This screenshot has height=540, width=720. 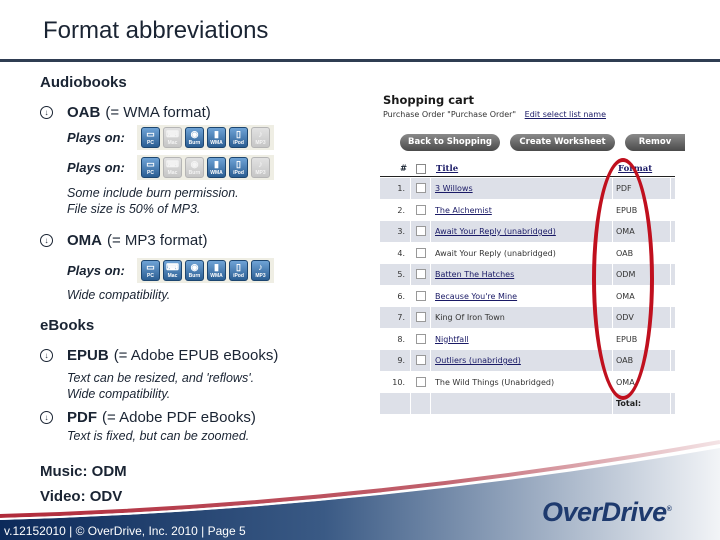 I want to click on row-title: Nightfall, so click(x=452, y=339).